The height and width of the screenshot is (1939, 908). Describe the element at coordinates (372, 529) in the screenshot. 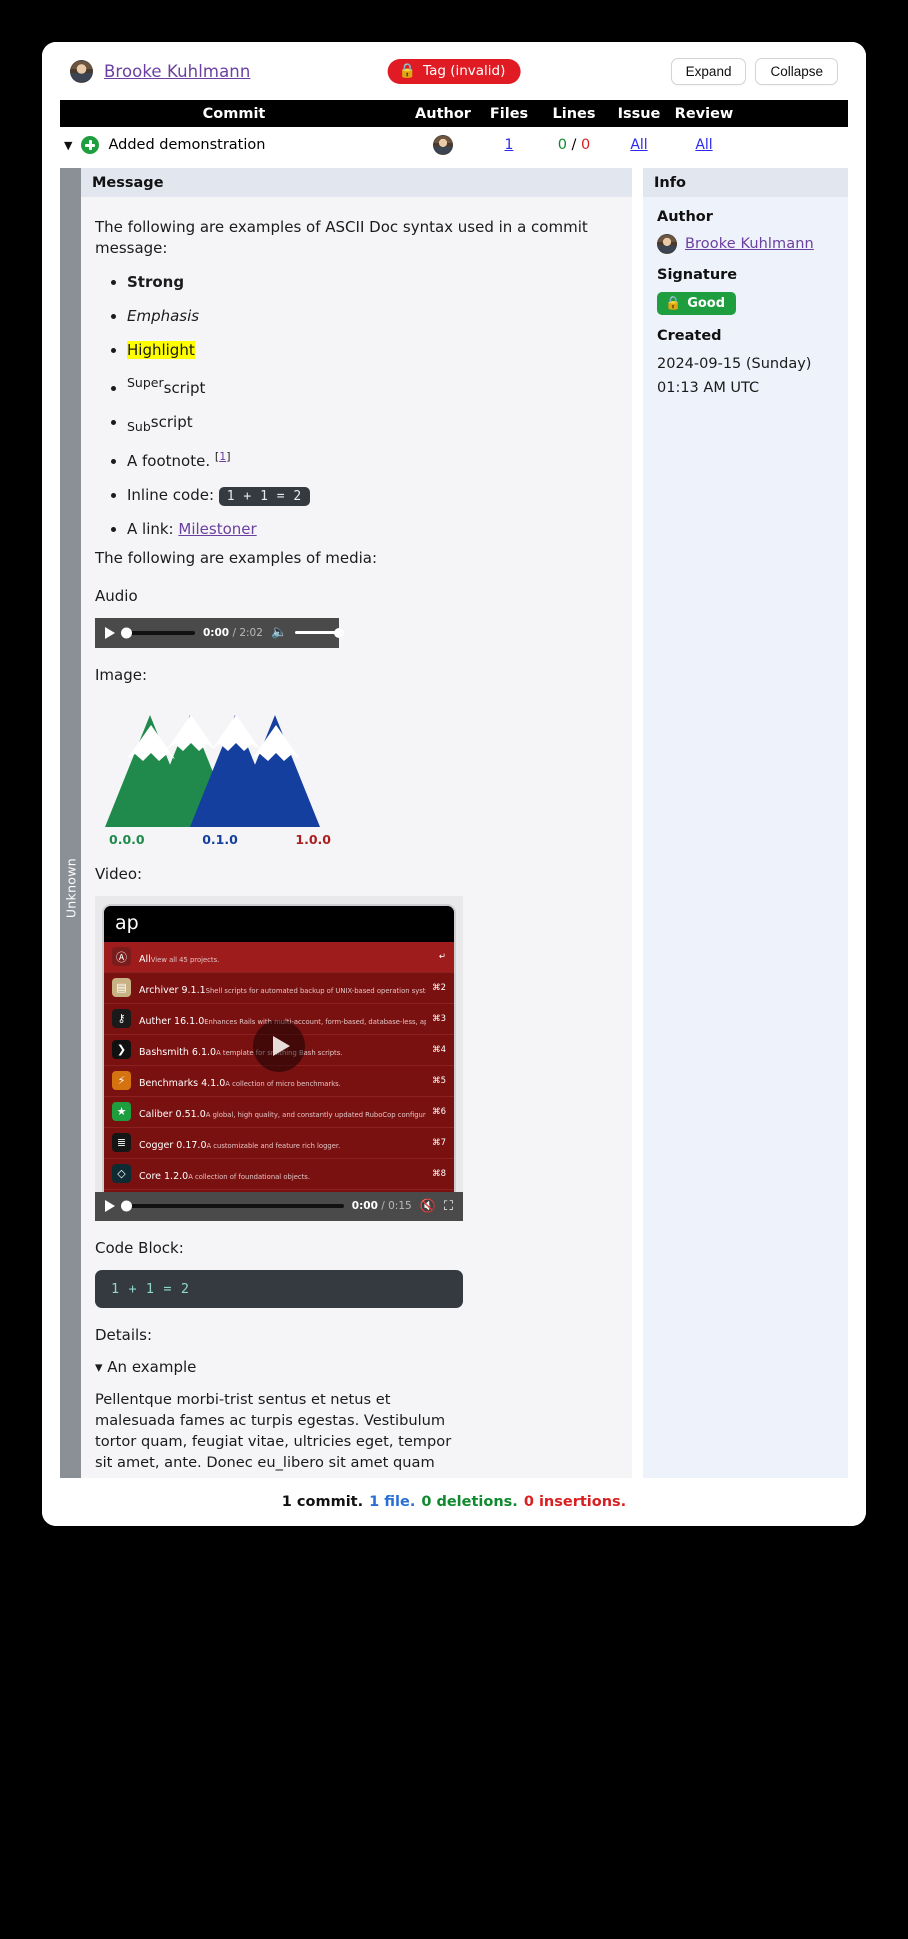

I see `list-item: A link: Milestoner` at that location.